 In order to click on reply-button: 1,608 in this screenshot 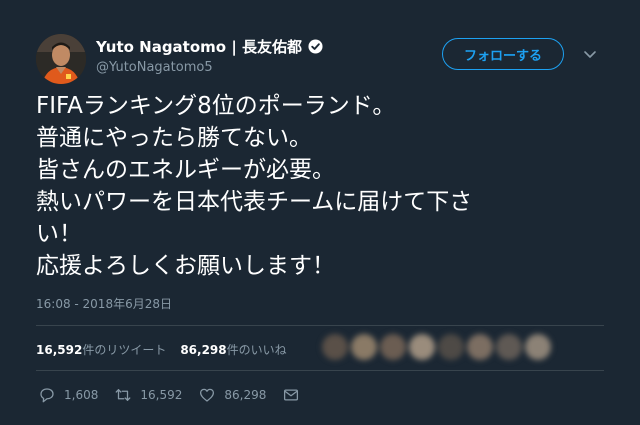, I will do `click(68, 395)`.